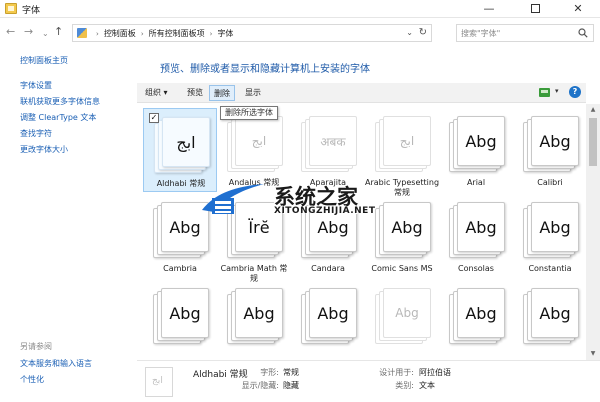  I want to click on font-tile: Abg Arial, so click(476, 150).